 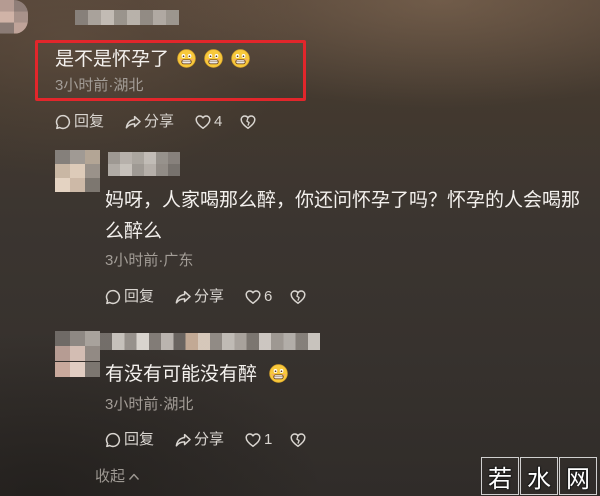 What do you see at coordinates (268, 296) in the screenshot?
I see `like-count: 6` at bounding box center [268, 296].